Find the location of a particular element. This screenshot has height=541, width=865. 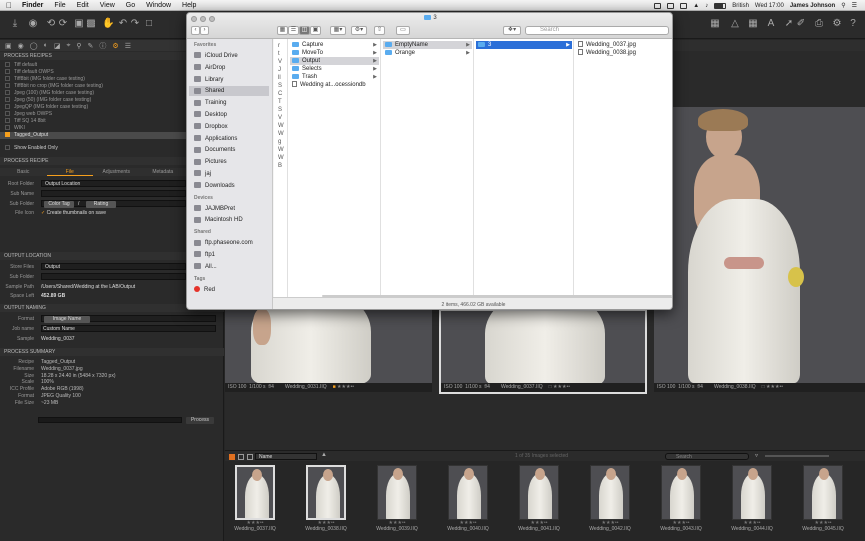

rotate-right-icon: ⟳ is located at coordinates (63, 24).